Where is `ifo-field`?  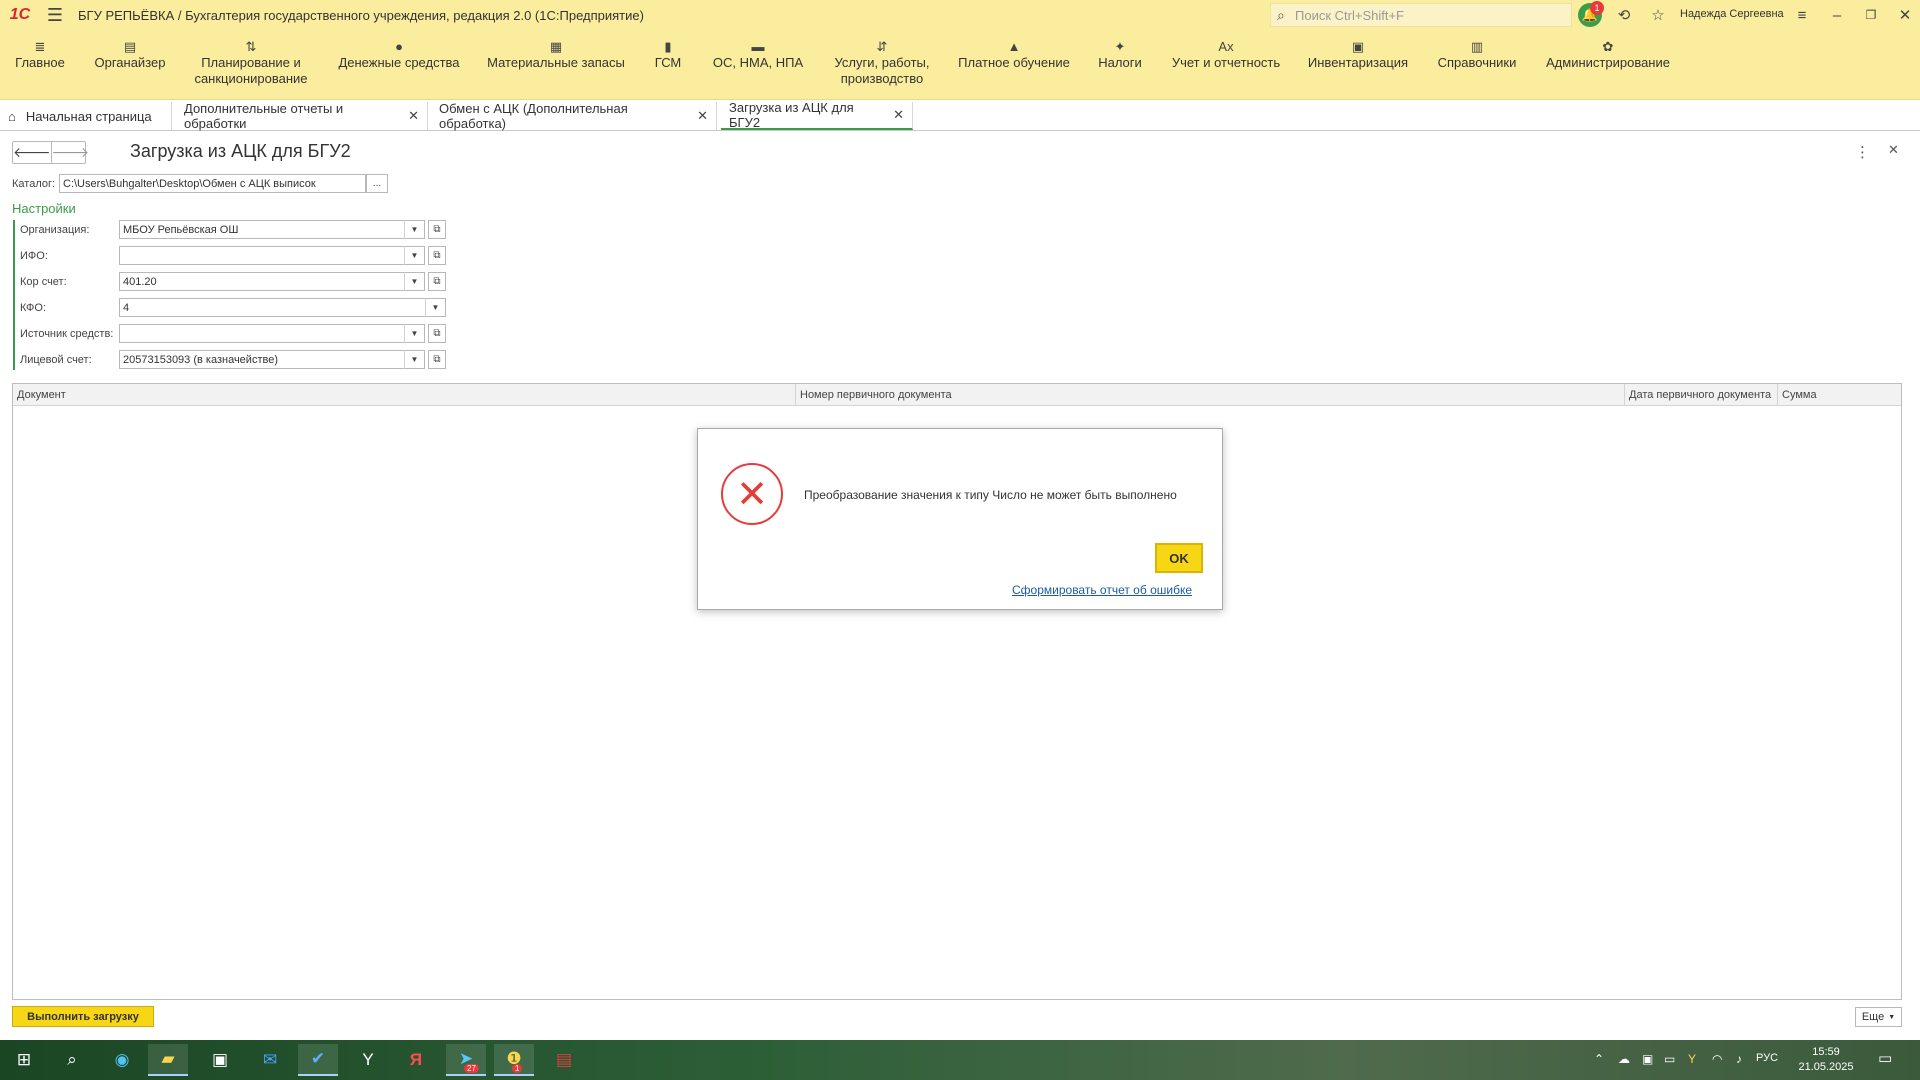 ifo-field is located at coordinates (272, 255).